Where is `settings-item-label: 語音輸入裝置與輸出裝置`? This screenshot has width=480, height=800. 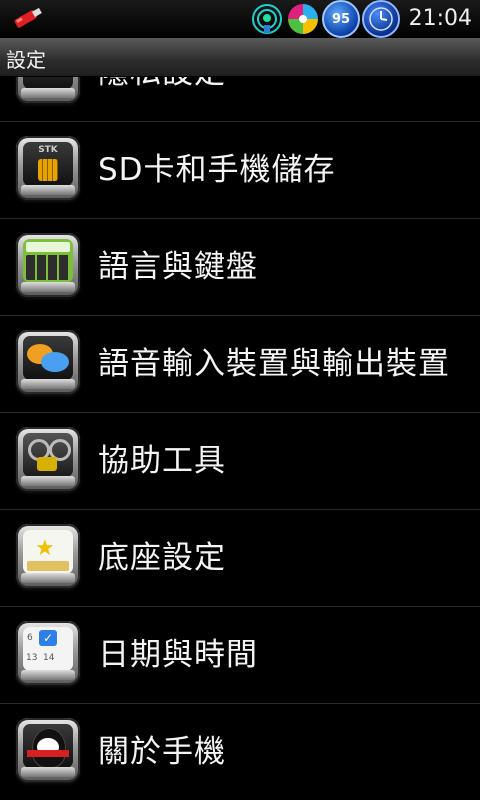
settings-item-label: 語音輸入裝置與輸出裝置 is located at coordinates (274, 364).